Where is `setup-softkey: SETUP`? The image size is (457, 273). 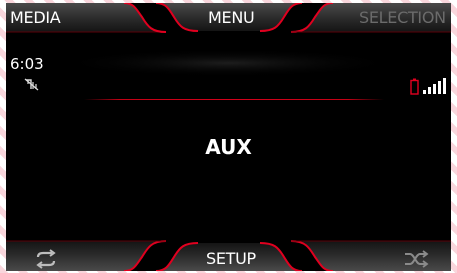
setup-softkey: SETUP is located at coordinates (231, 259).